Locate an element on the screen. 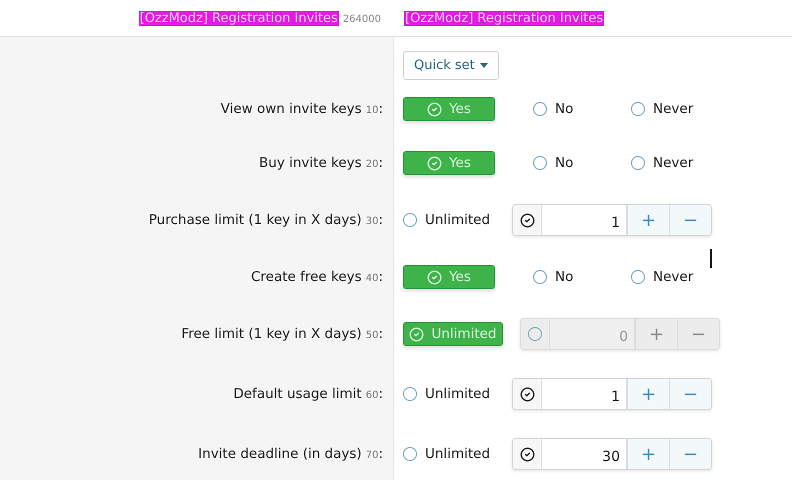  number-spinner: 30 + − is located at coordinates (612, 454).